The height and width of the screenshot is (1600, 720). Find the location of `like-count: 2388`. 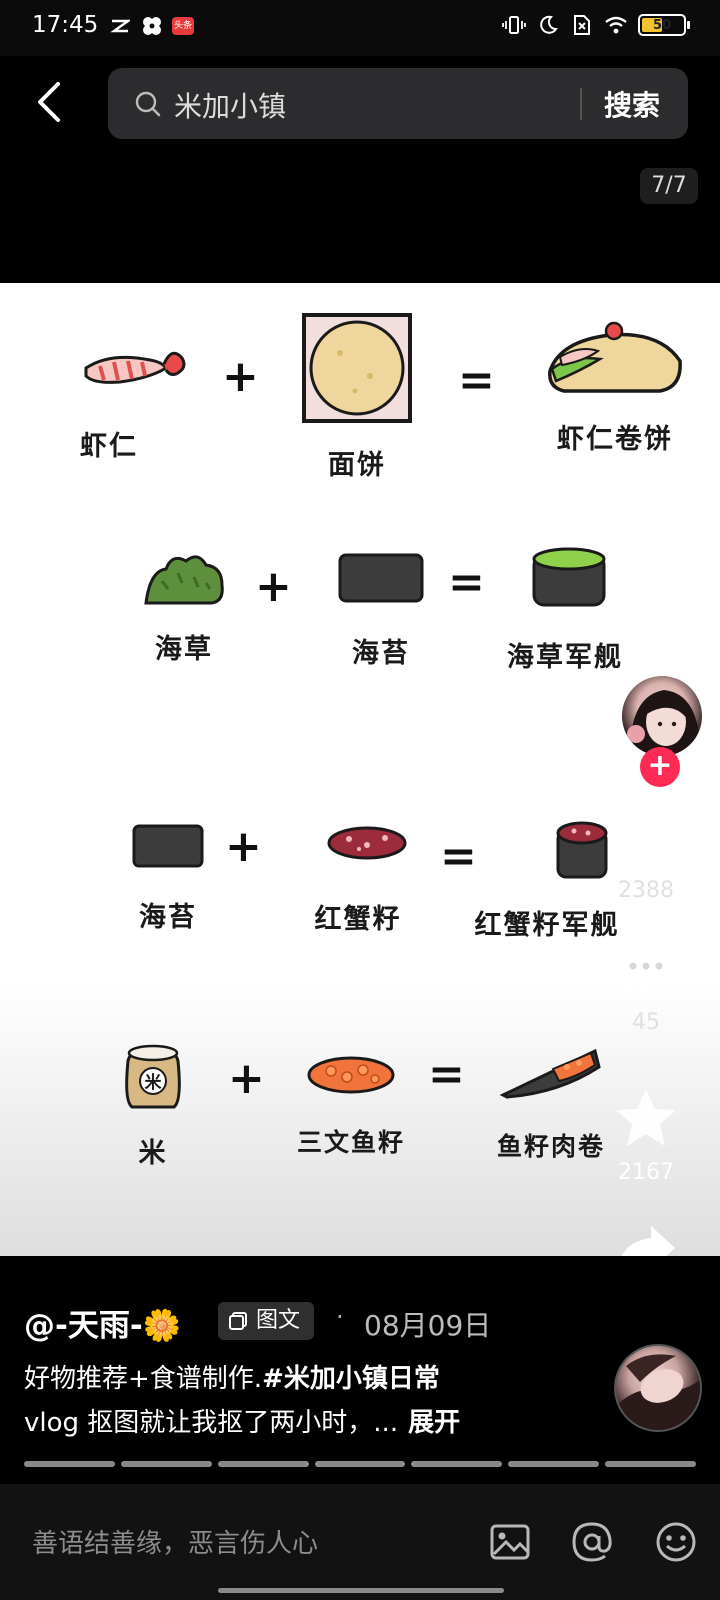

like-count: 2388 is located at coordinates (646, 890).